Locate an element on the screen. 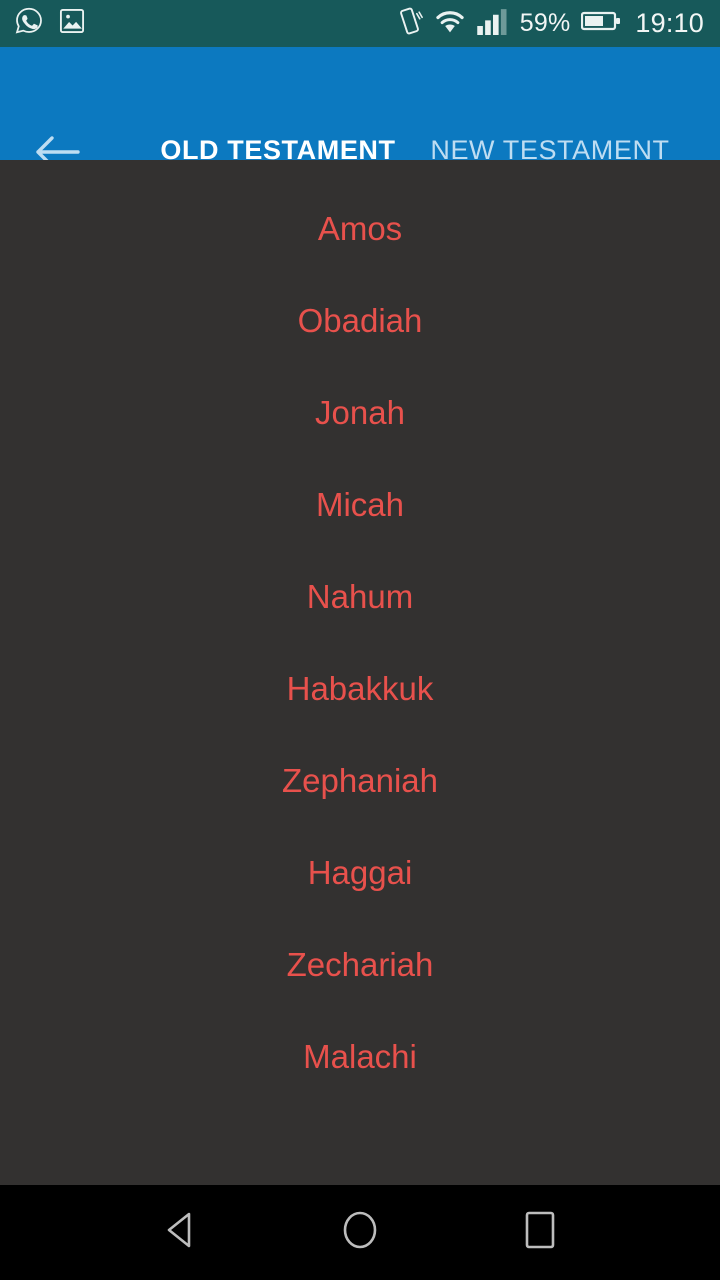  status-bar-right-icons: 59% 19:10 is located at coordinates (550, 23).